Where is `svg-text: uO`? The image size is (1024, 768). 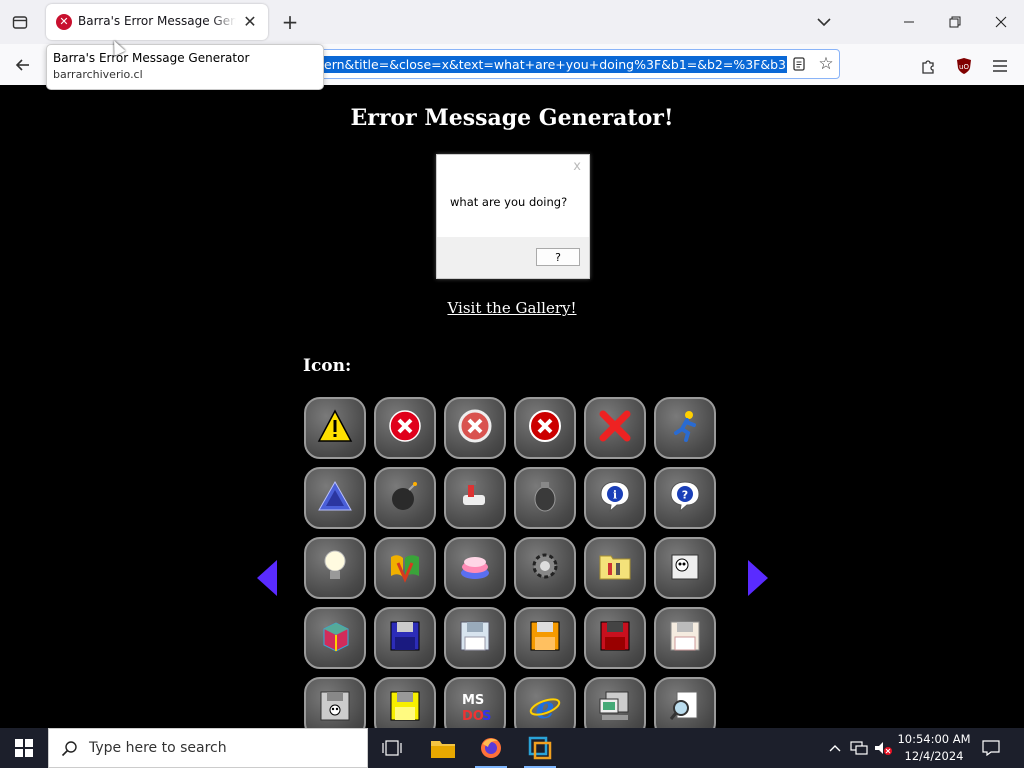 svg-text: uO is located at coordinates (964, 67).